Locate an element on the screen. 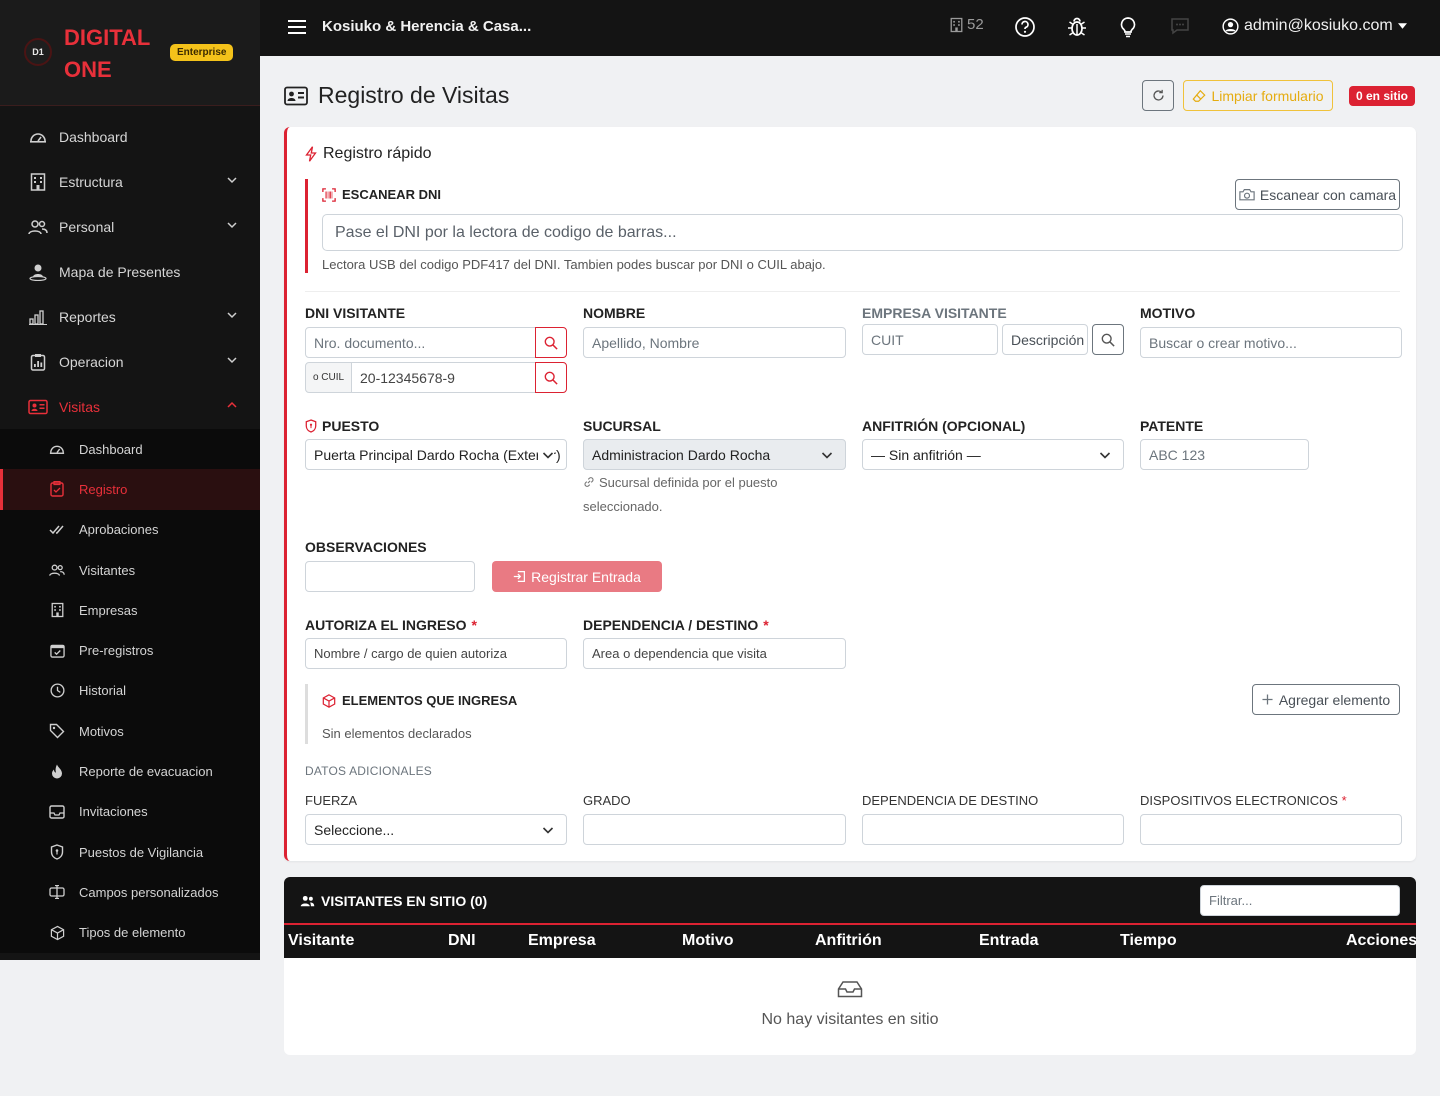 The image size is (1440, 1096). sidebar-subitem-puestos-vigilancia: Puestos de Vigilancia is located at coordinates (130, 852).